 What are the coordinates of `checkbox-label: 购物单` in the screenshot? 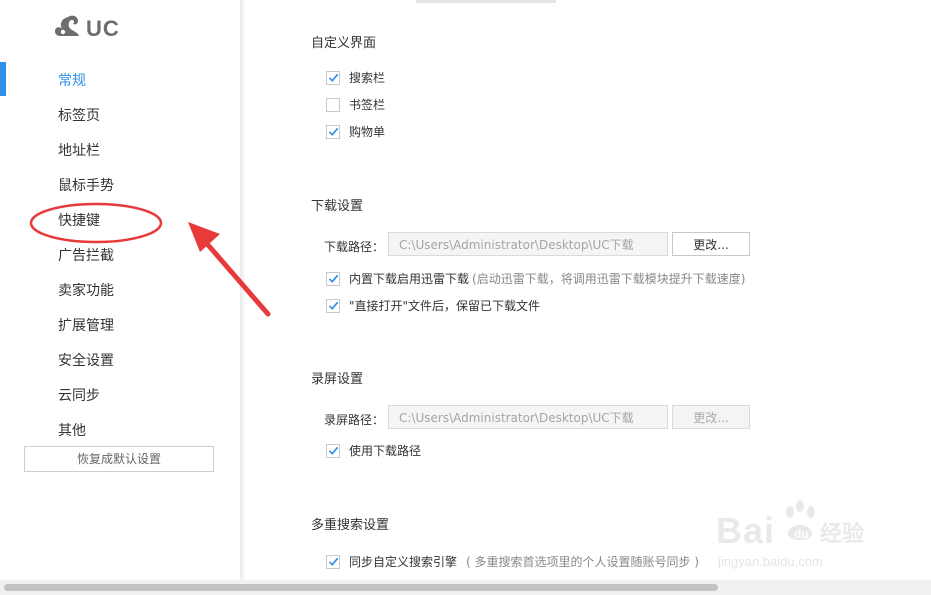 It's located at (367, 132).